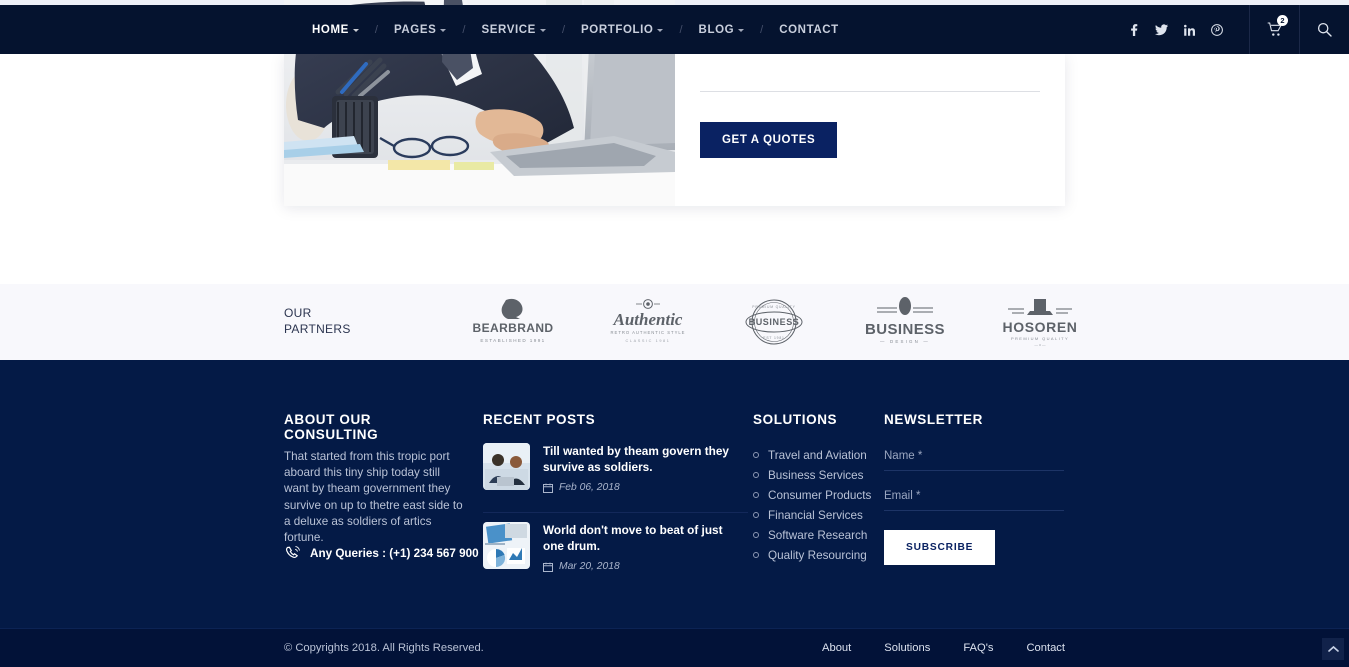 The image size is (1349, 667). I want to click on bottom-link-contact: Contact, so click(1045, 648).